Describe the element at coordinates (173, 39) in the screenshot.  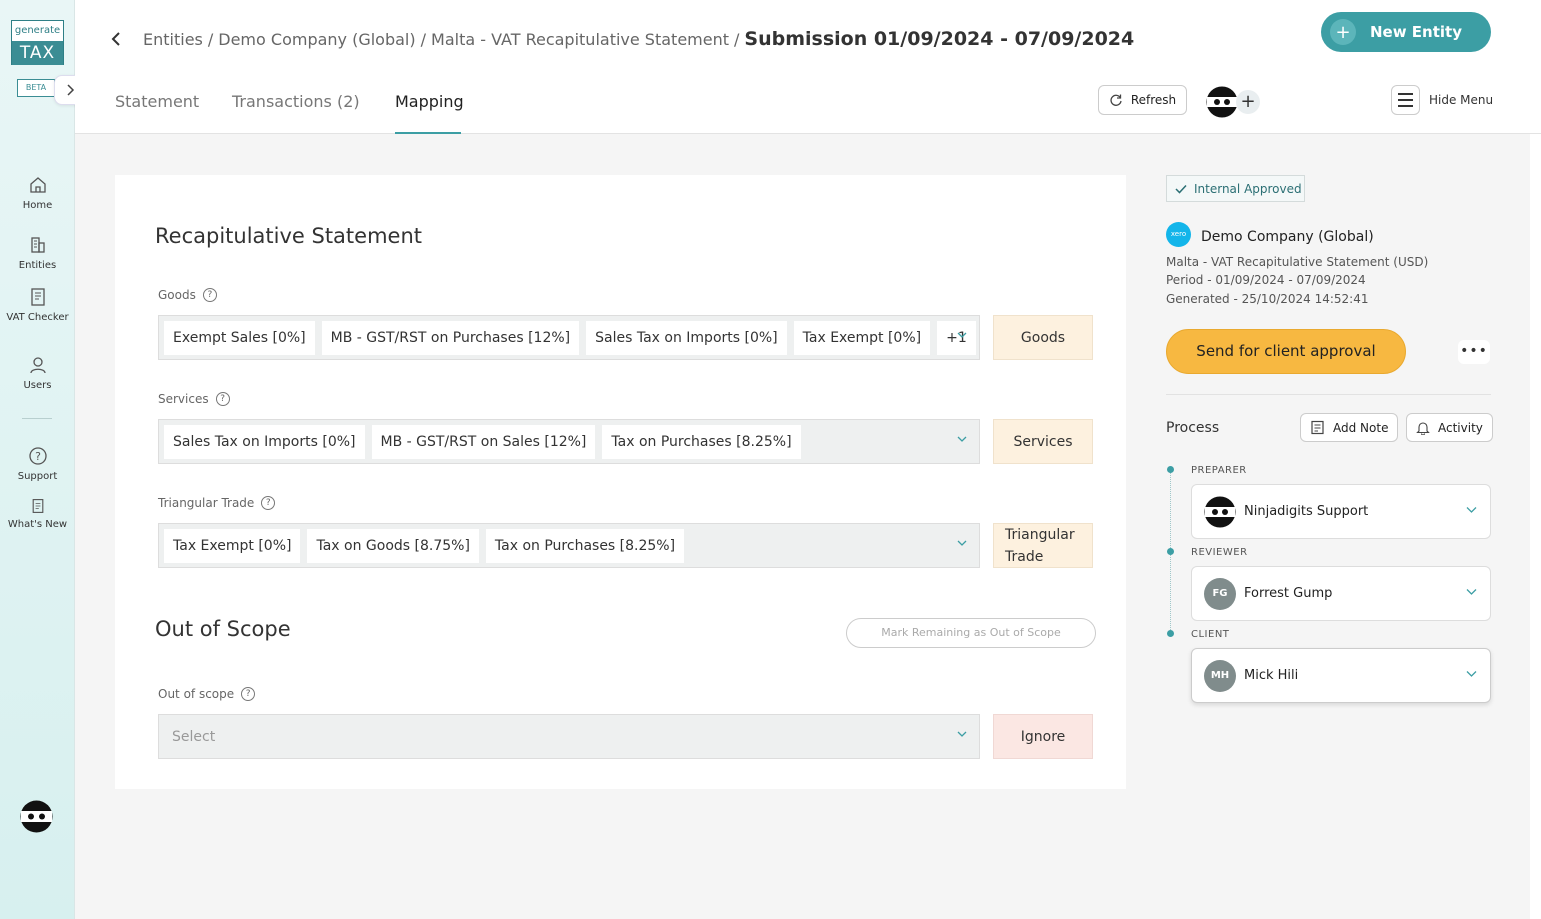
I see `breadcrumb-entities: Entities` at that location.